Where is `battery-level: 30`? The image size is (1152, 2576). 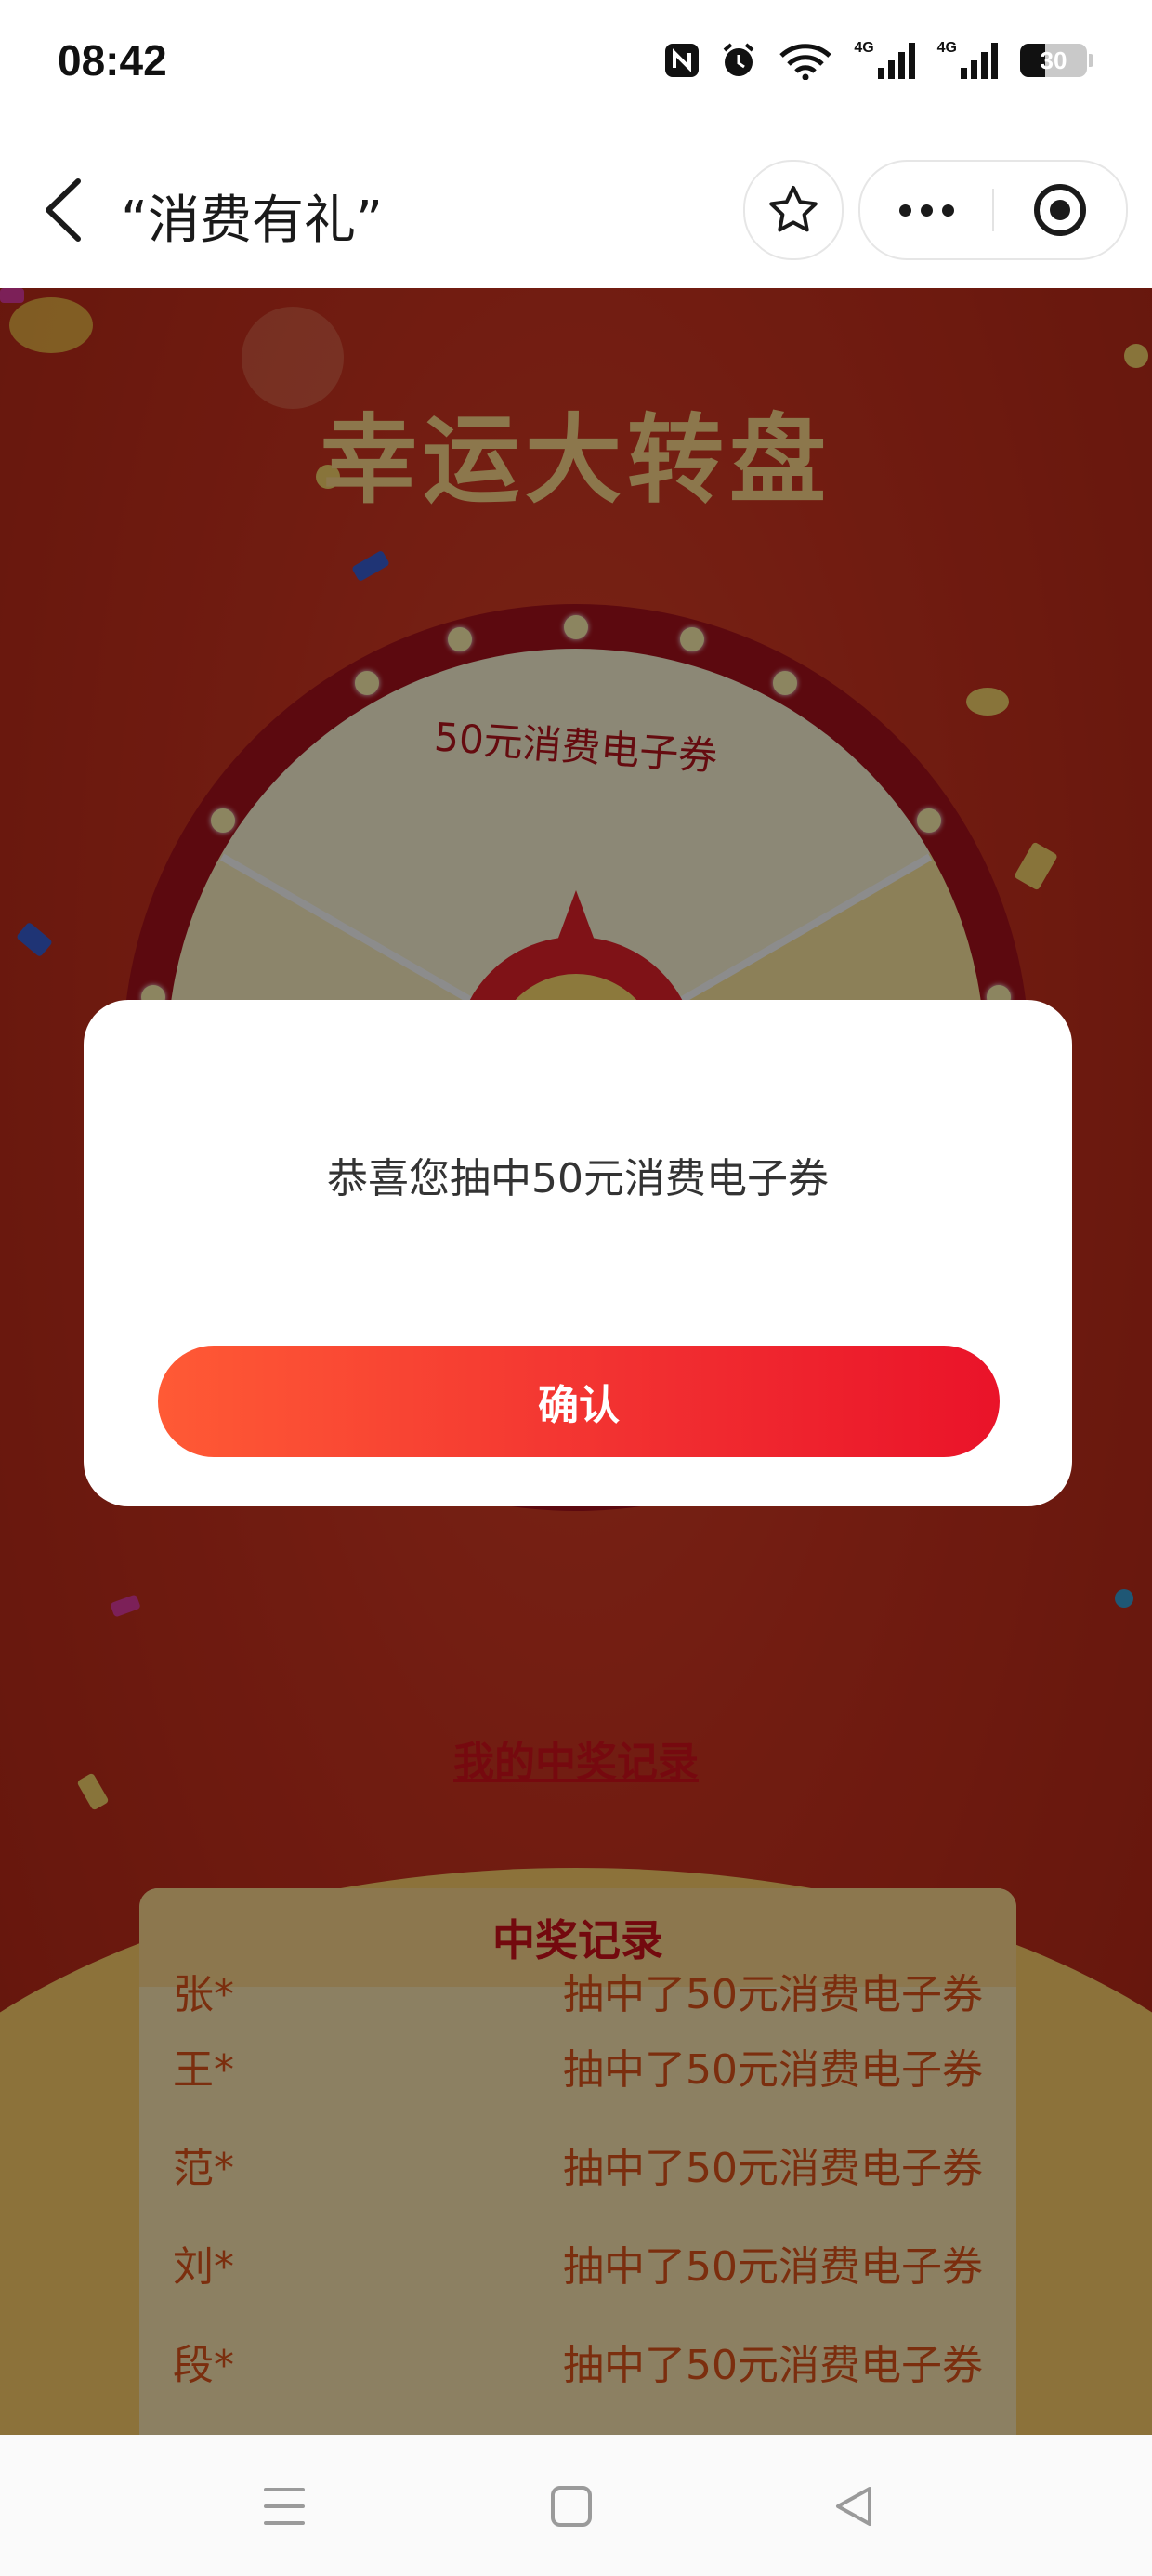
battery-level: 30 is located at coordinates (1053, 60).